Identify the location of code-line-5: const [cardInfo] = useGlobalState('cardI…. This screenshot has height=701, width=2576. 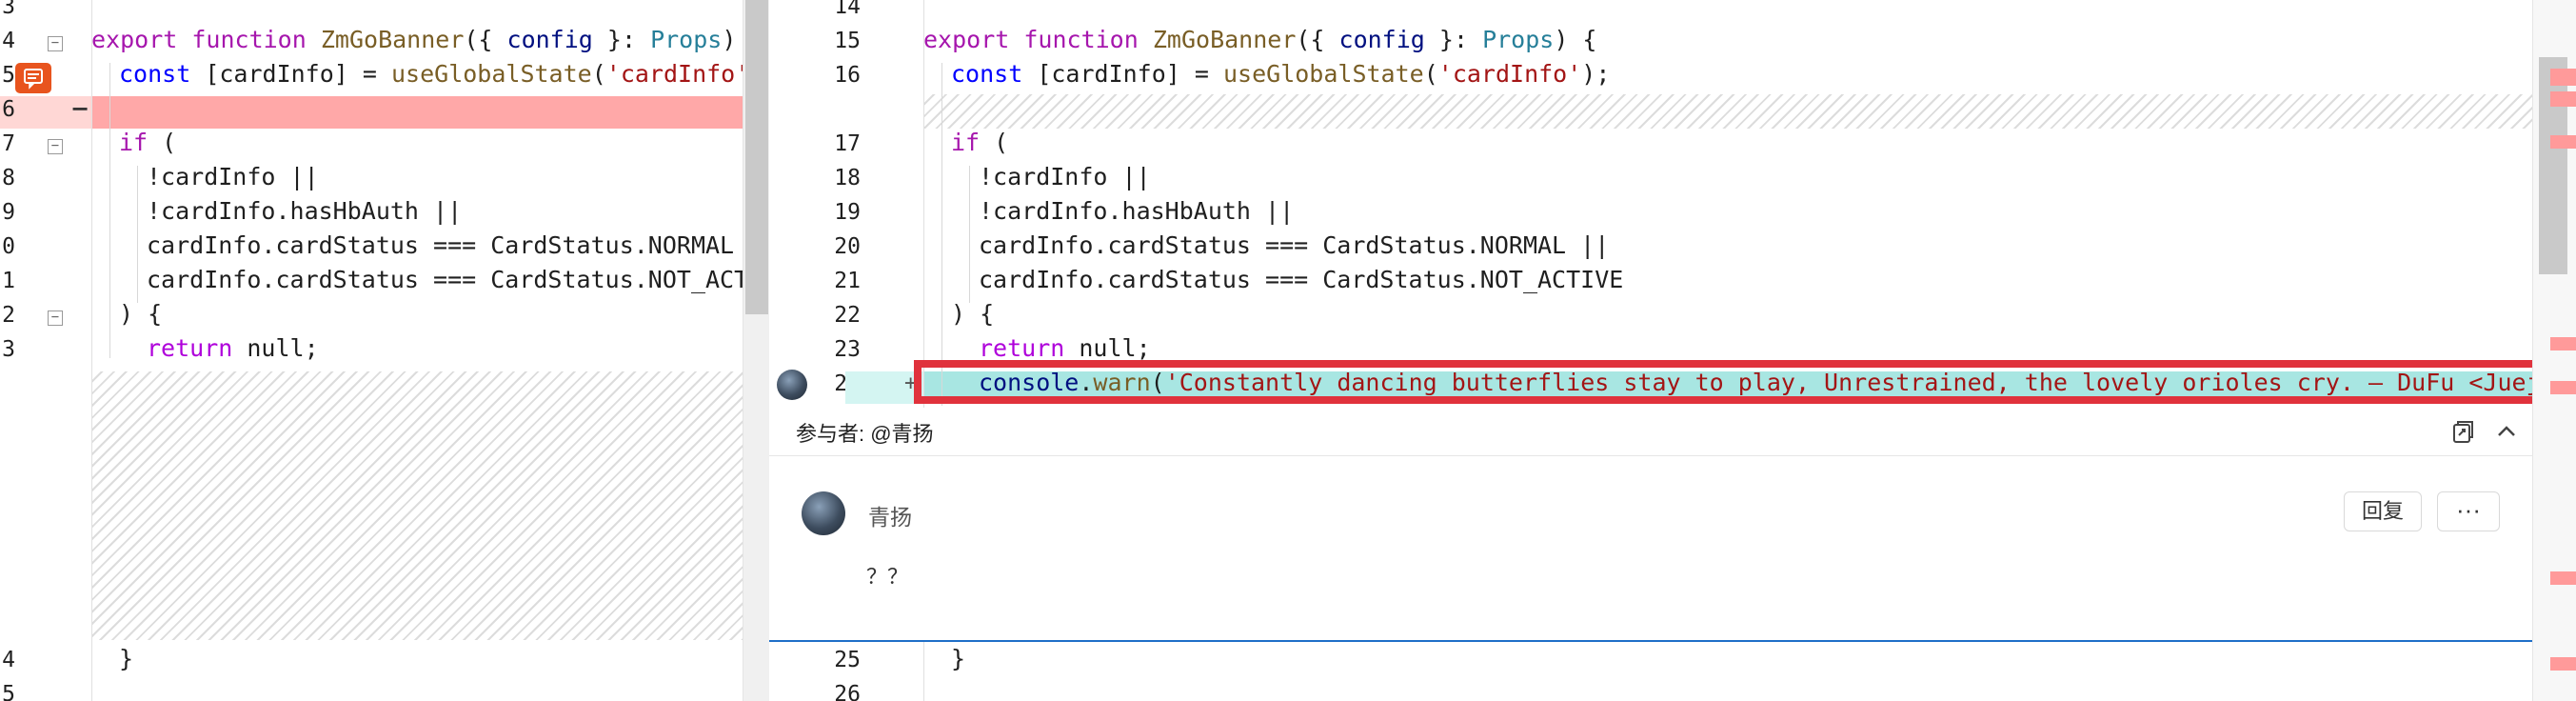
(431, 74).